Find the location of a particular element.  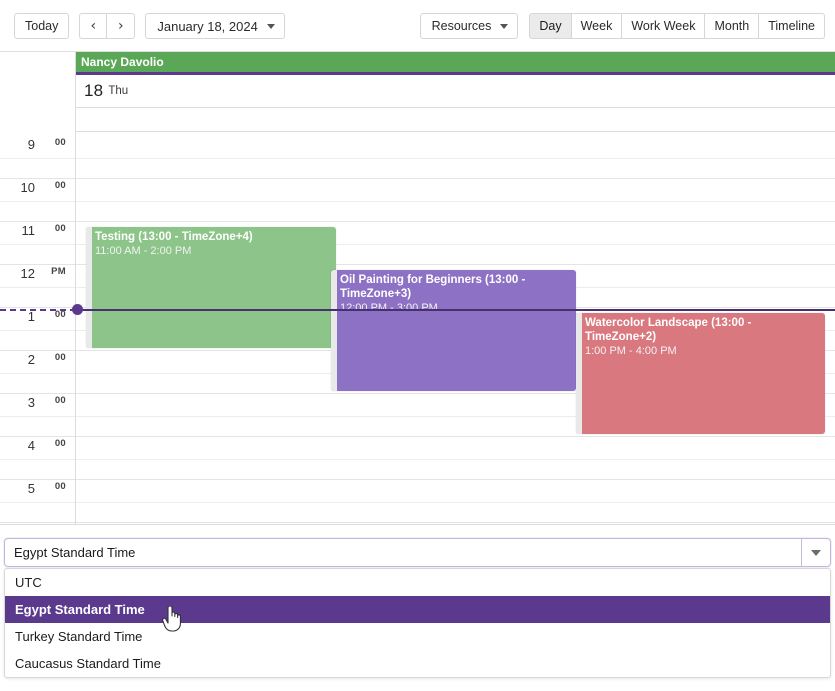

hour-label: 2 is located at coordinates (31, 359).